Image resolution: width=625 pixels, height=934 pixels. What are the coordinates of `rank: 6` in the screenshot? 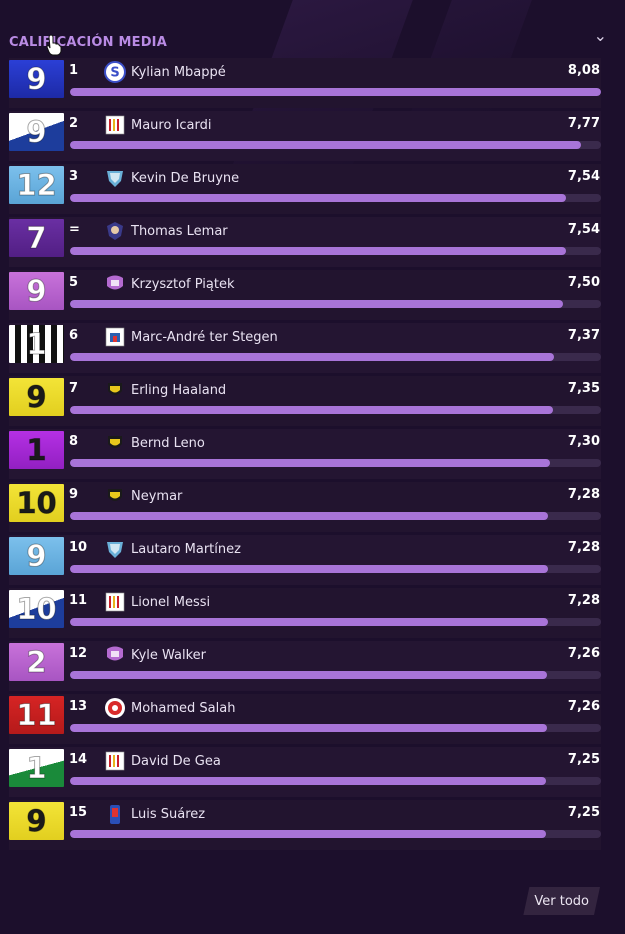 It's located at (74, 335).